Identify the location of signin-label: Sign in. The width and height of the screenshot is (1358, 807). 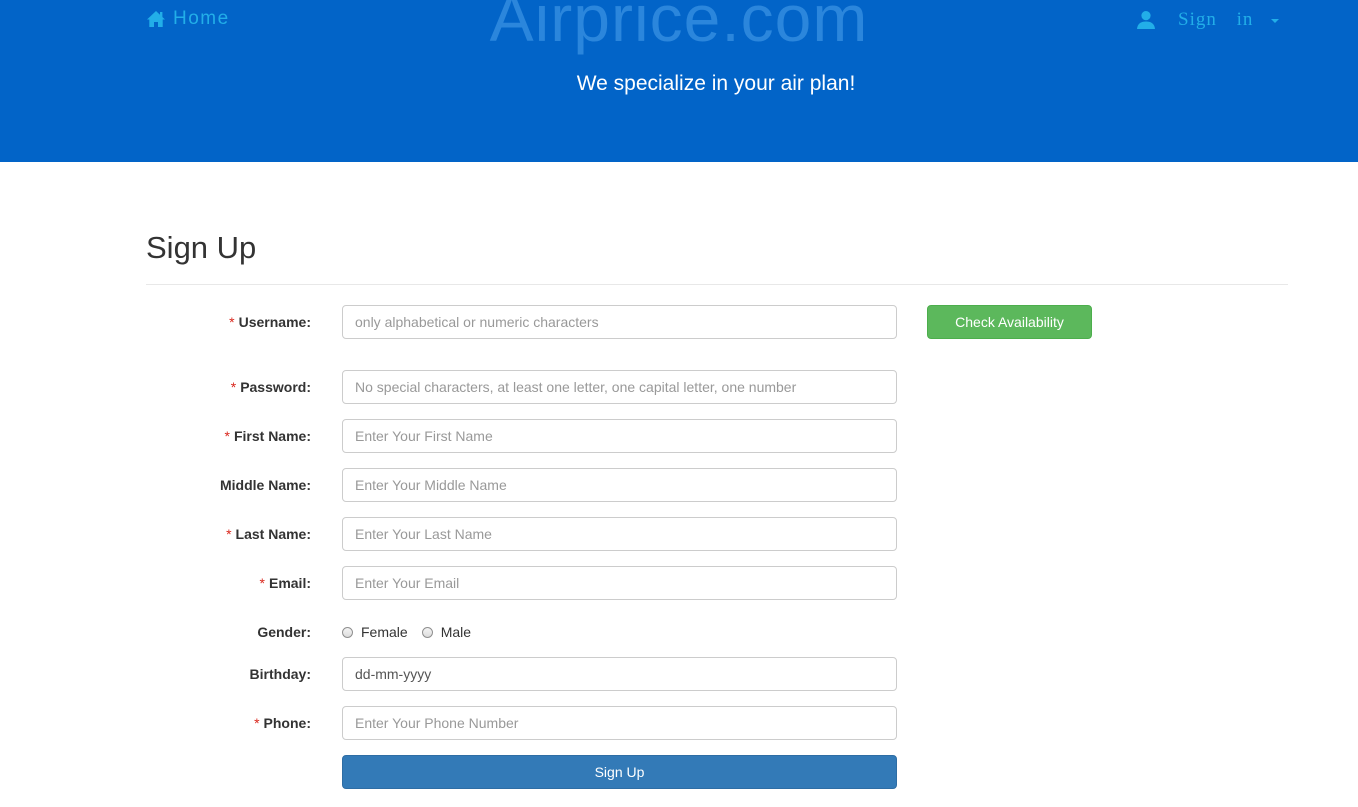
(1216, 19).